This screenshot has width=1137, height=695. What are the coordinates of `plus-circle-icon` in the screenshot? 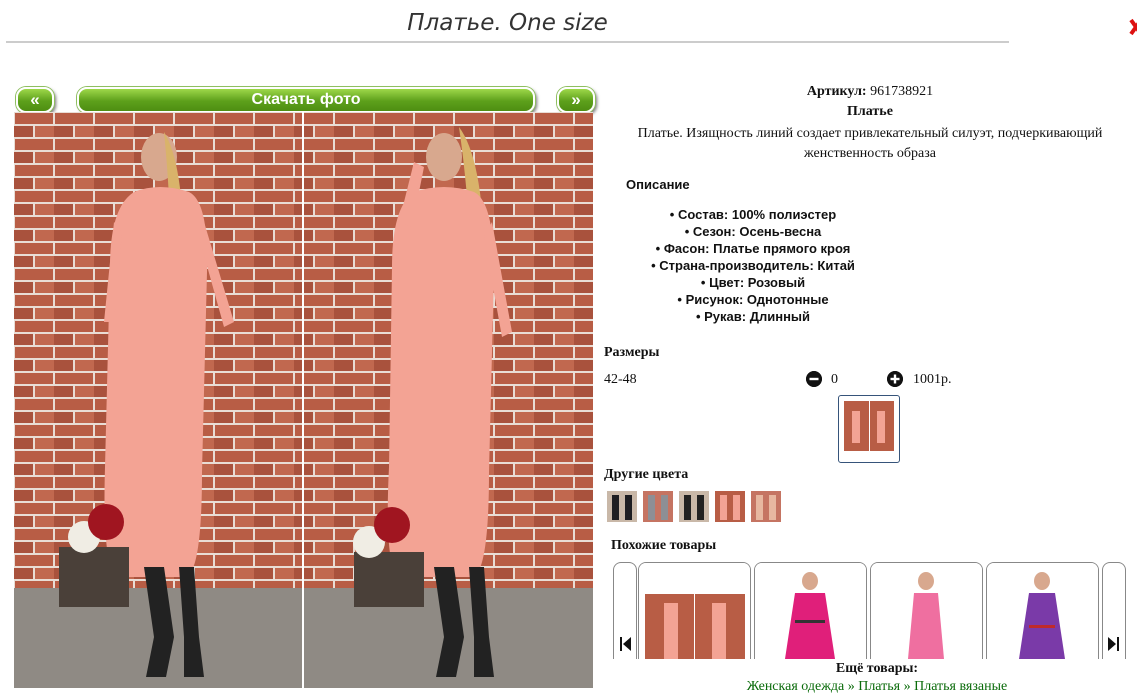 It's located at (895, 379).